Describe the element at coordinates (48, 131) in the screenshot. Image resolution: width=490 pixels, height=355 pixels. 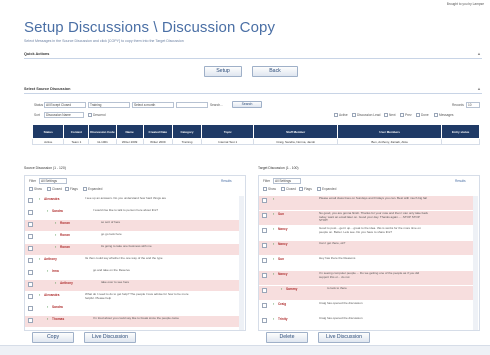
I see `col-status: Status` at that location.